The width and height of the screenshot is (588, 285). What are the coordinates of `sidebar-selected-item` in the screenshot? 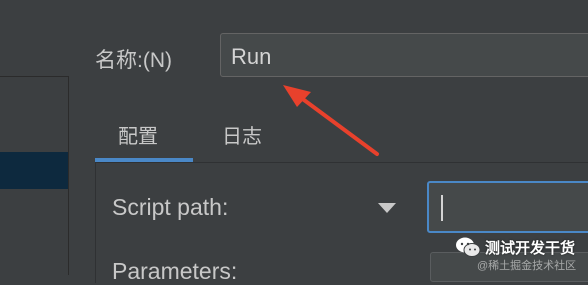 It's located at (34, 170).